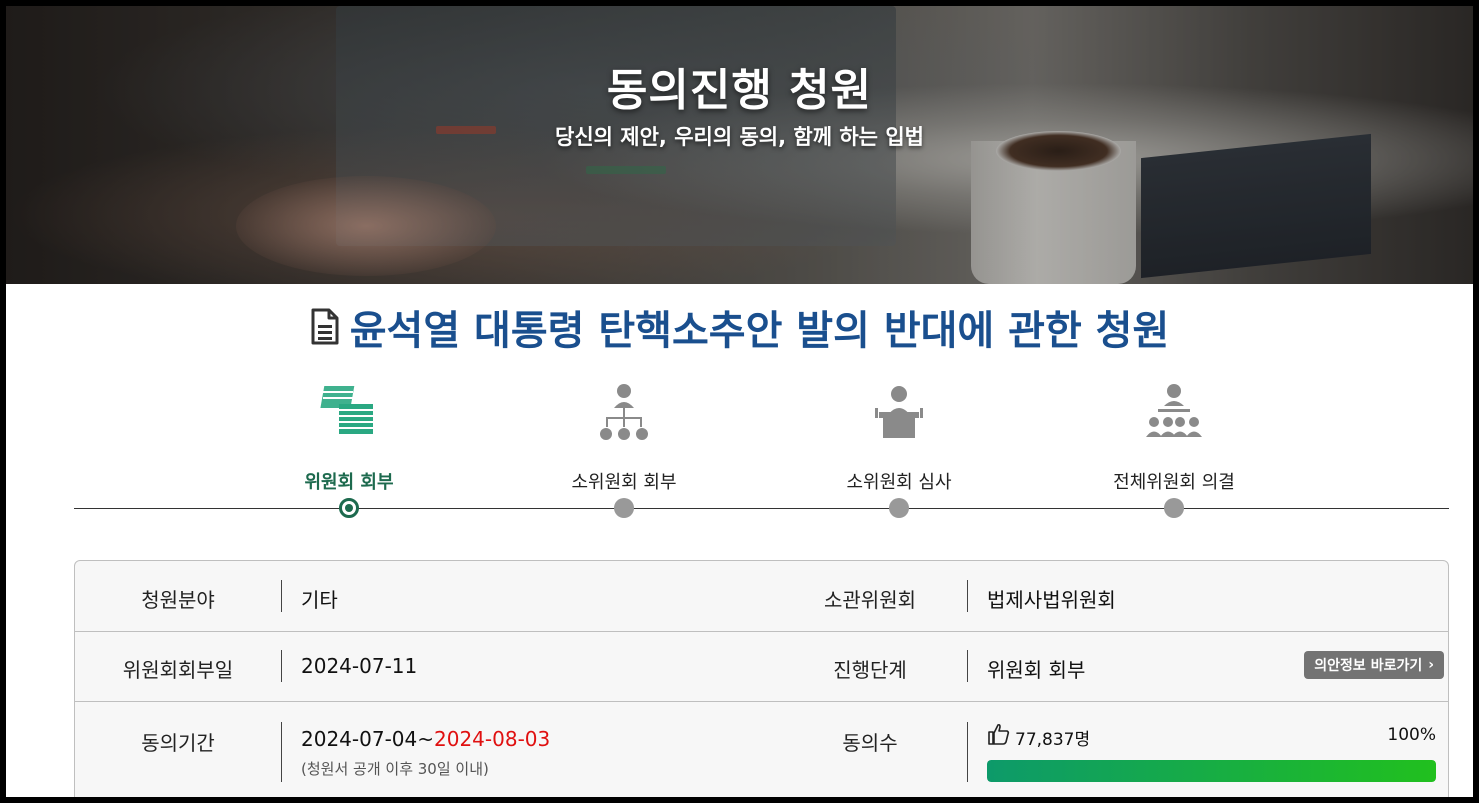  I want to click on committee-value: 법제사법위원회, so click(1051, 600).